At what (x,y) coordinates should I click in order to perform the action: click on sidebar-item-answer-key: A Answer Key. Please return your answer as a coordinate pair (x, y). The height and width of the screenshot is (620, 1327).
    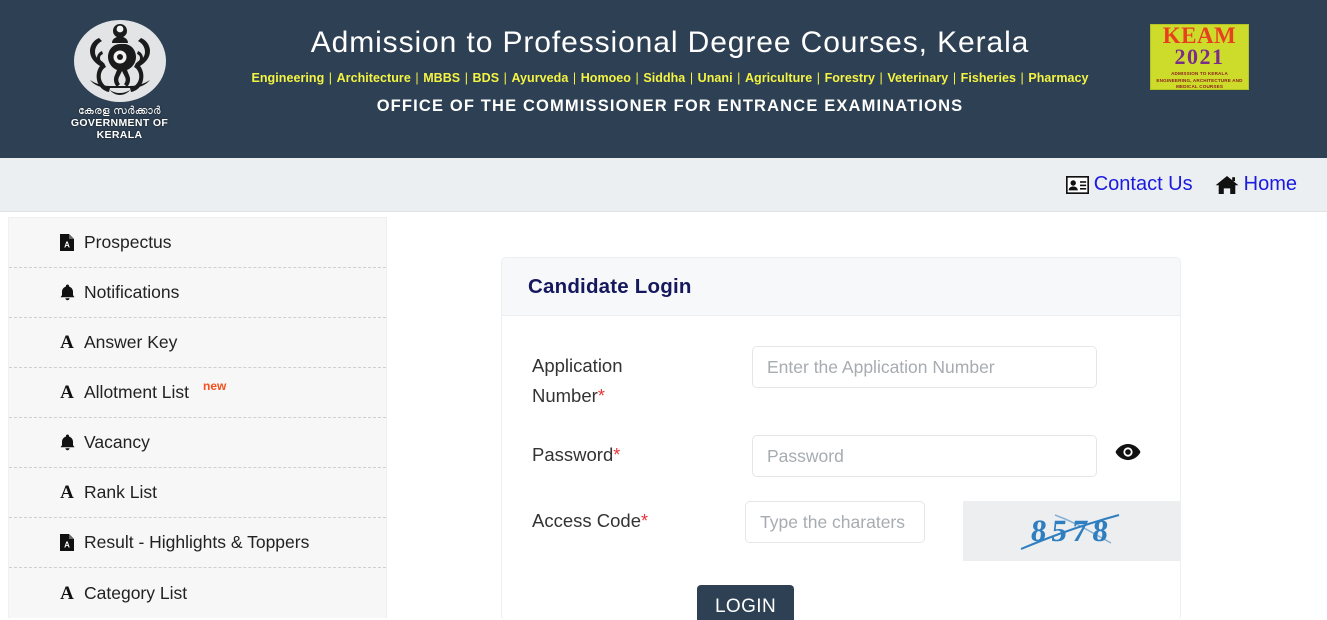
    Looking at the image, I should click on (197, 343).